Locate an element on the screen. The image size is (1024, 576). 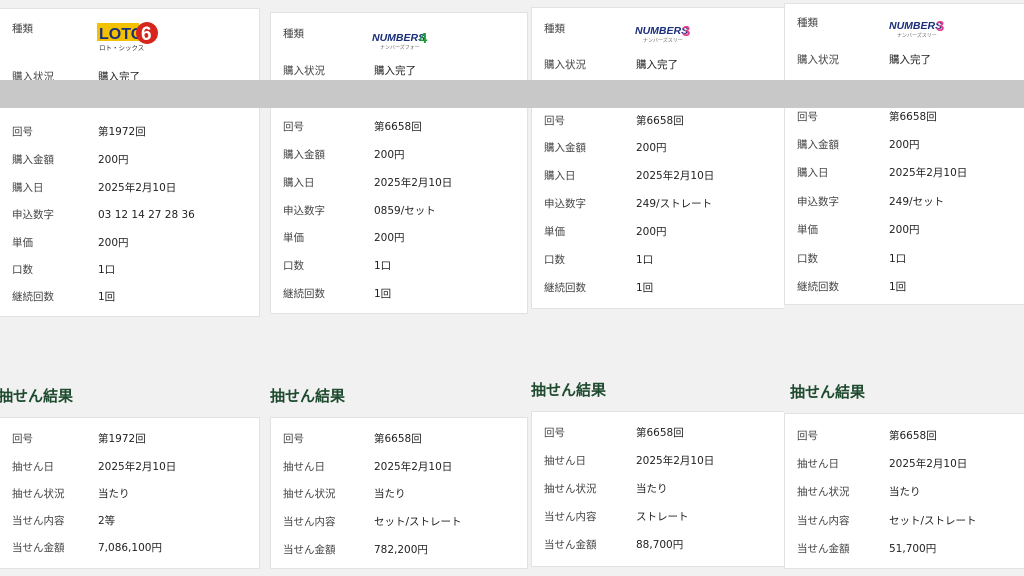
result-row: 当せん内容 2等 is located at coordinates (129, 521).